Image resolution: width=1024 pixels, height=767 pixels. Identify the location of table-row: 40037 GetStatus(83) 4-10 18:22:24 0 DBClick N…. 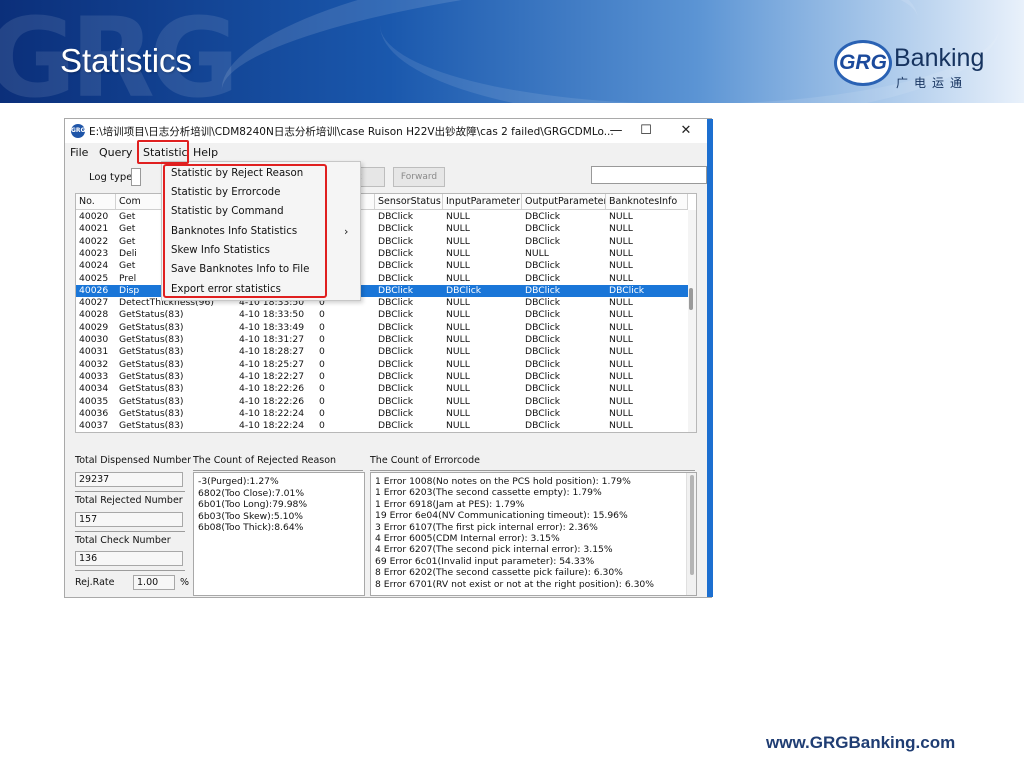
(382, 426).